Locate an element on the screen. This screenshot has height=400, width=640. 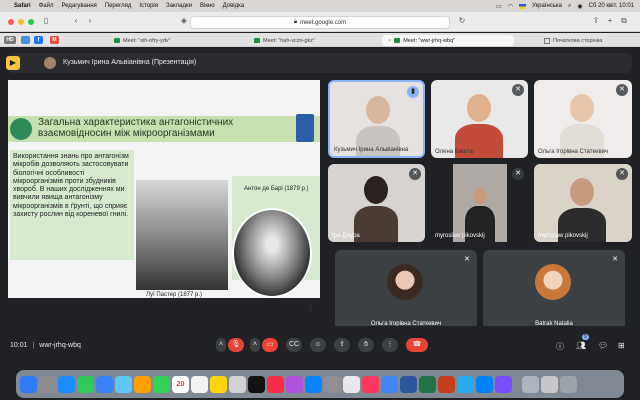
menu-view: Перегляд is located at coordinates (118, 6).